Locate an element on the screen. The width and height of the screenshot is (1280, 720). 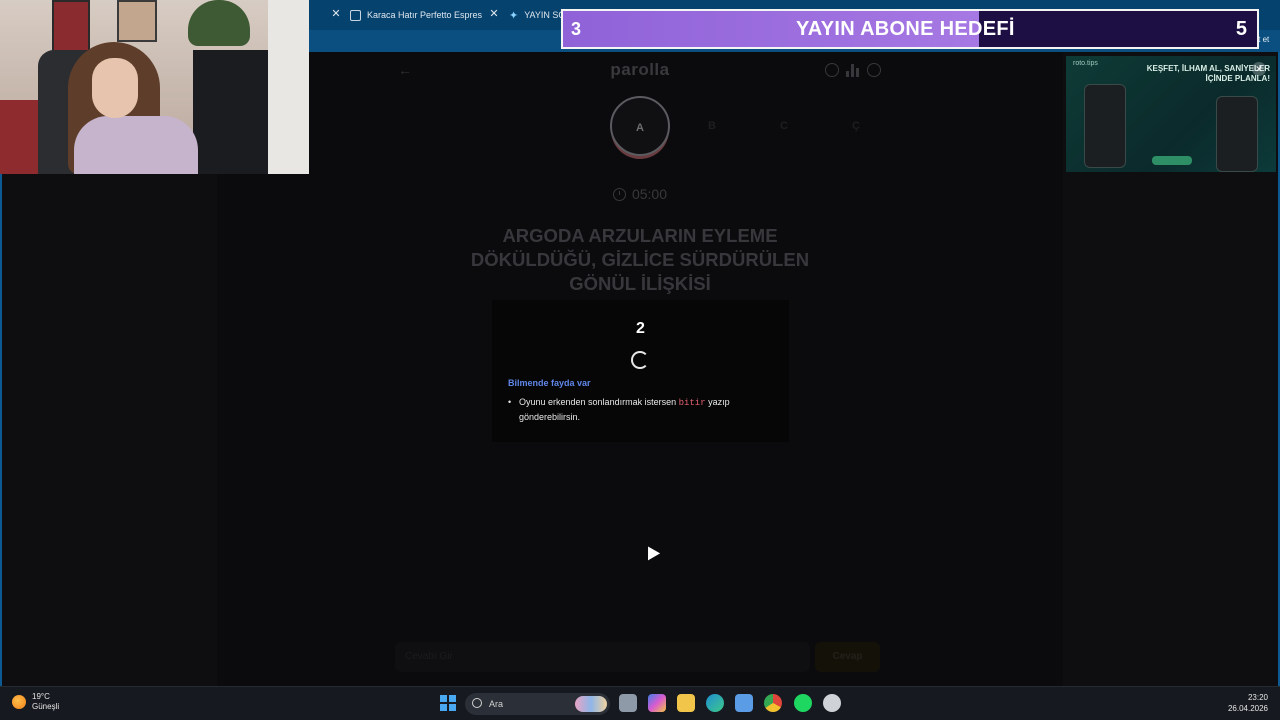
clock-icon is located at coordinates (619, 194).